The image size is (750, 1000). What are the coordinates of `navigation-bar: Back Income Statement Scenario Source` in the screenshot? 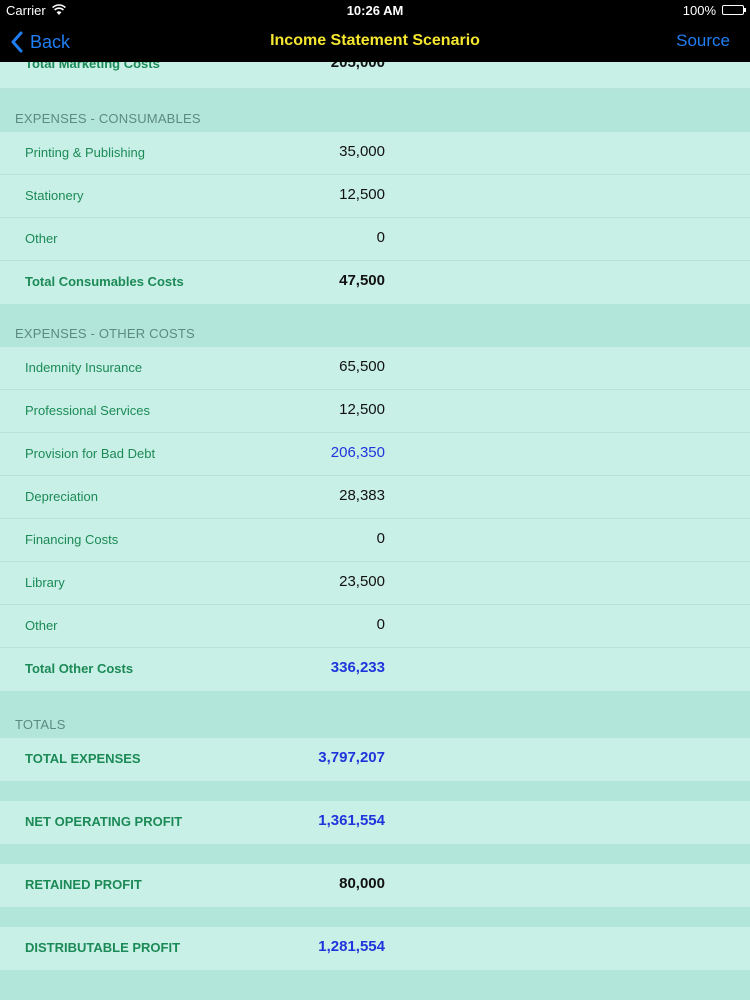 It's located at (375, 42).